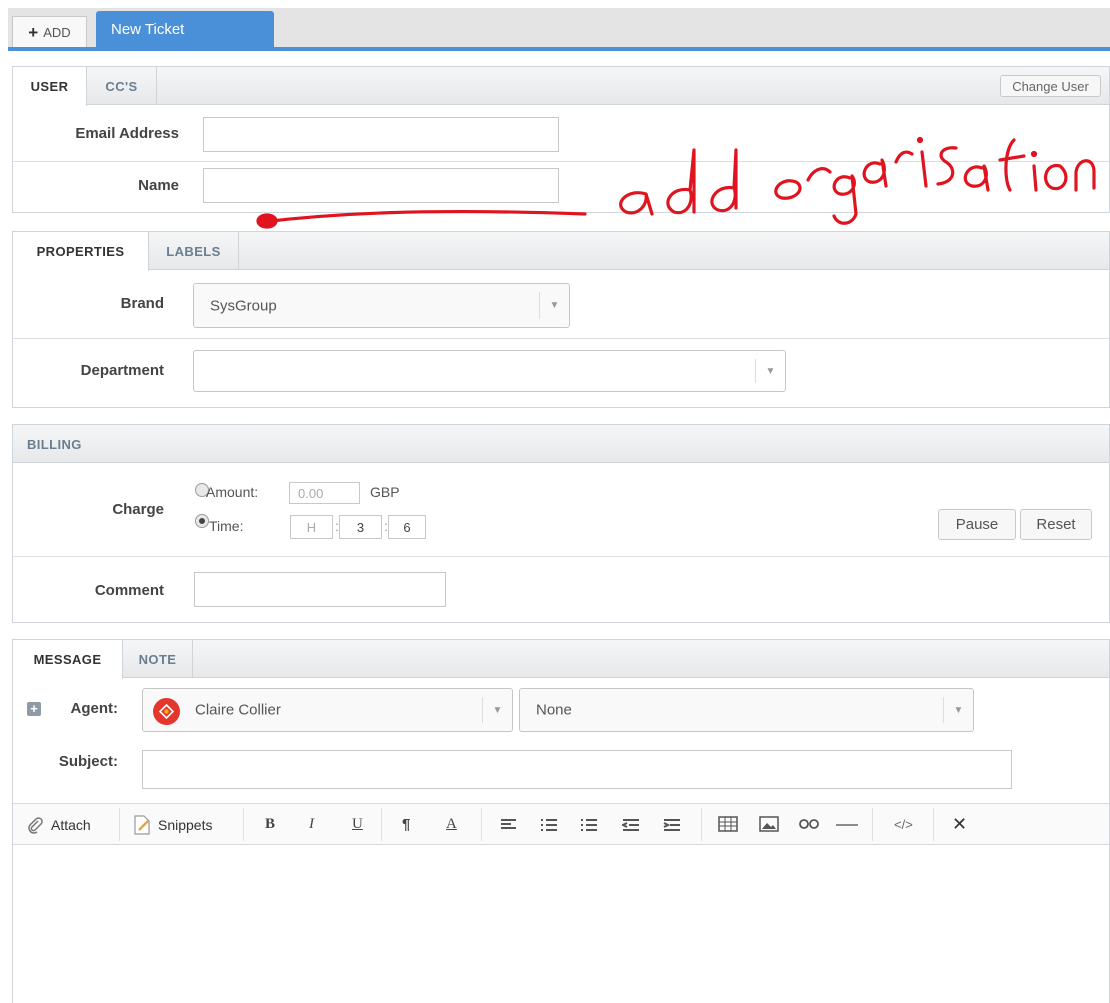 Image resolution: width=1110 pixels, height=1003 pixels. I want to click on tab-properties: PROPERTIES, so click(81, 251).